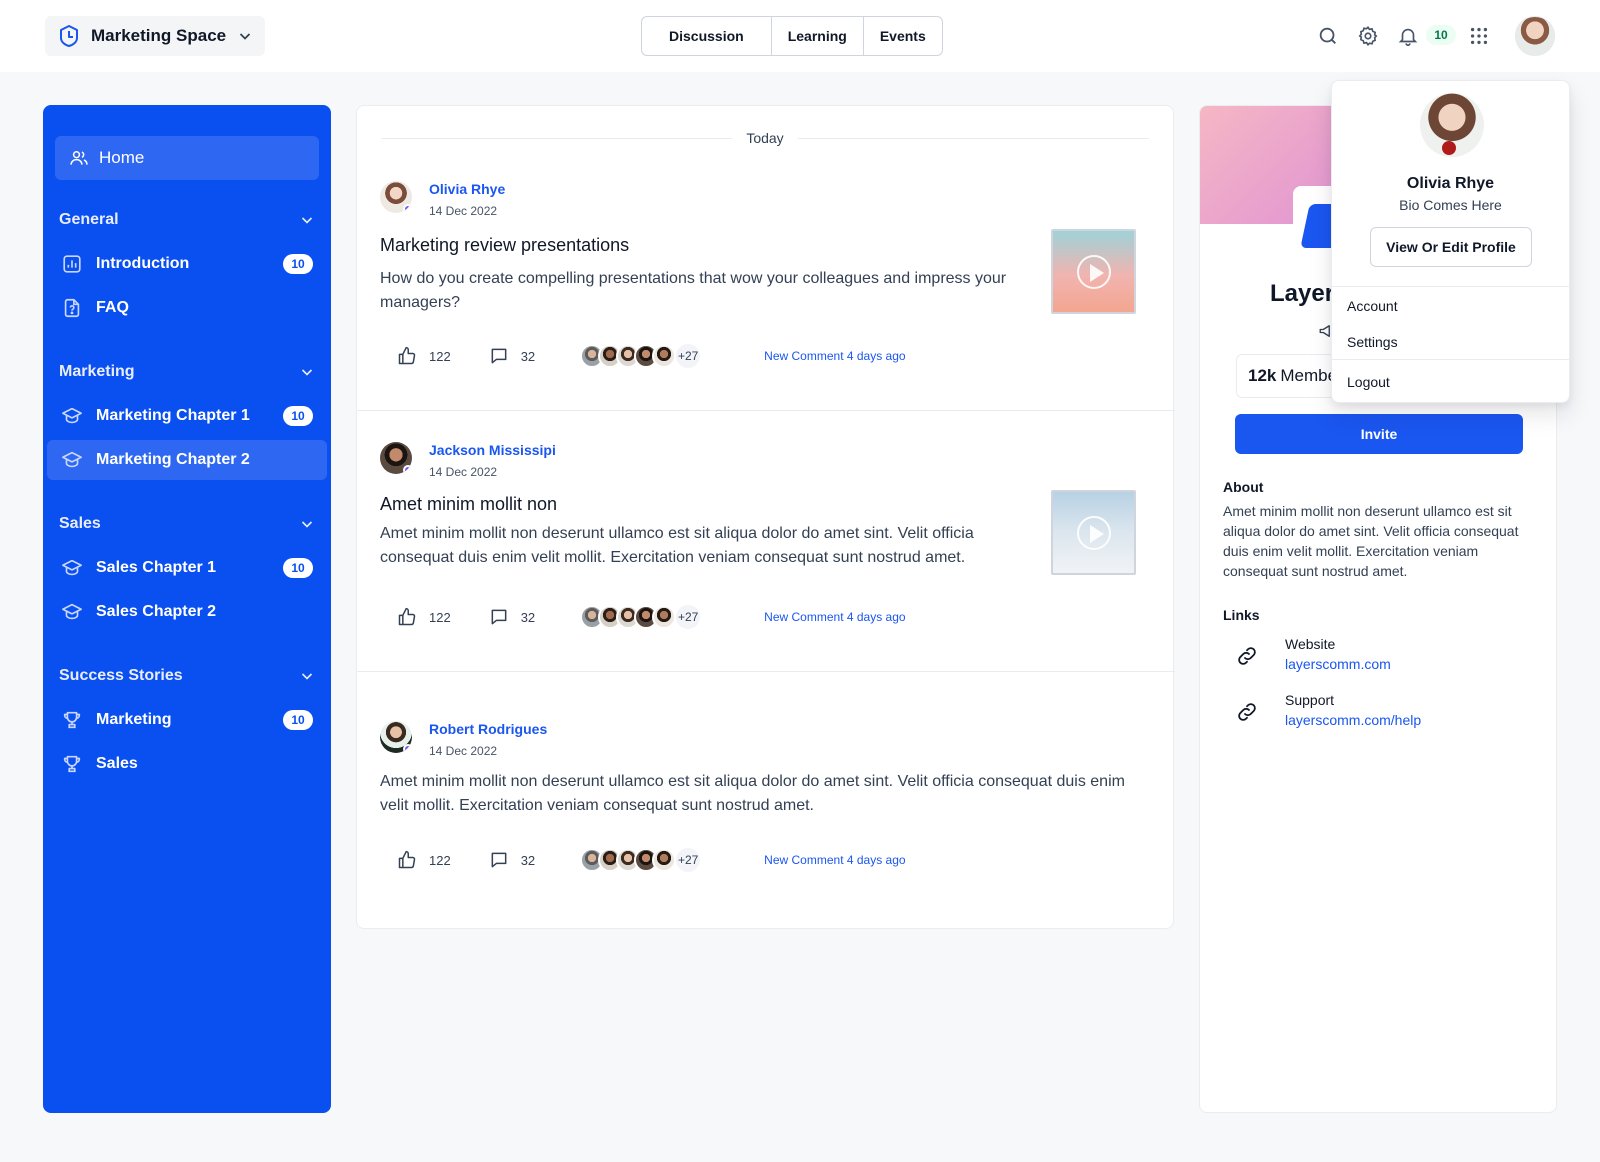 The width and height of the screenshot is (1600, 1162). Describe the element at coordinates (1379, 434) in the screenshot. I see `invite-button: Invite` at that location.